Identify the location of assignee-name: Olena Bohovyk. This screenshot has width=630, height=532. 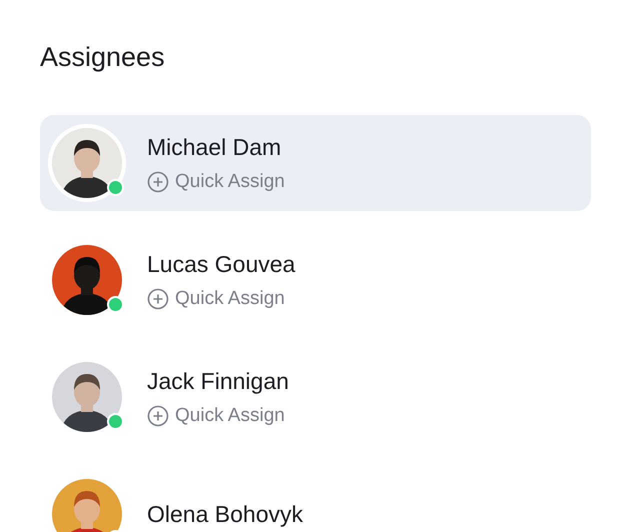
(225, 514).